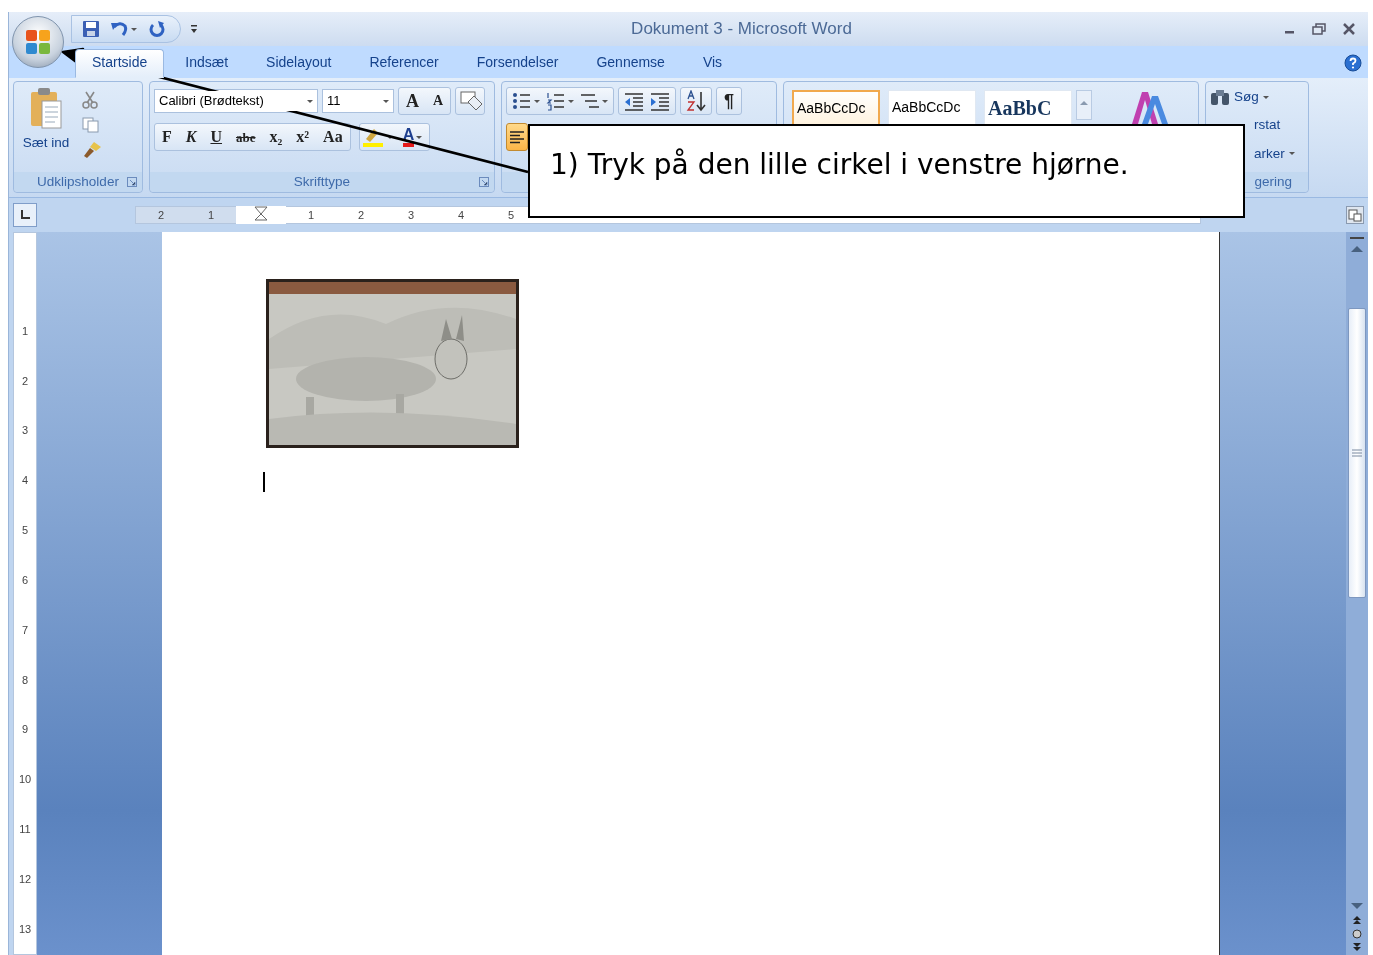 The image size is (1373, 955). I want to click on ruler-number: 7, so click(25, 630).